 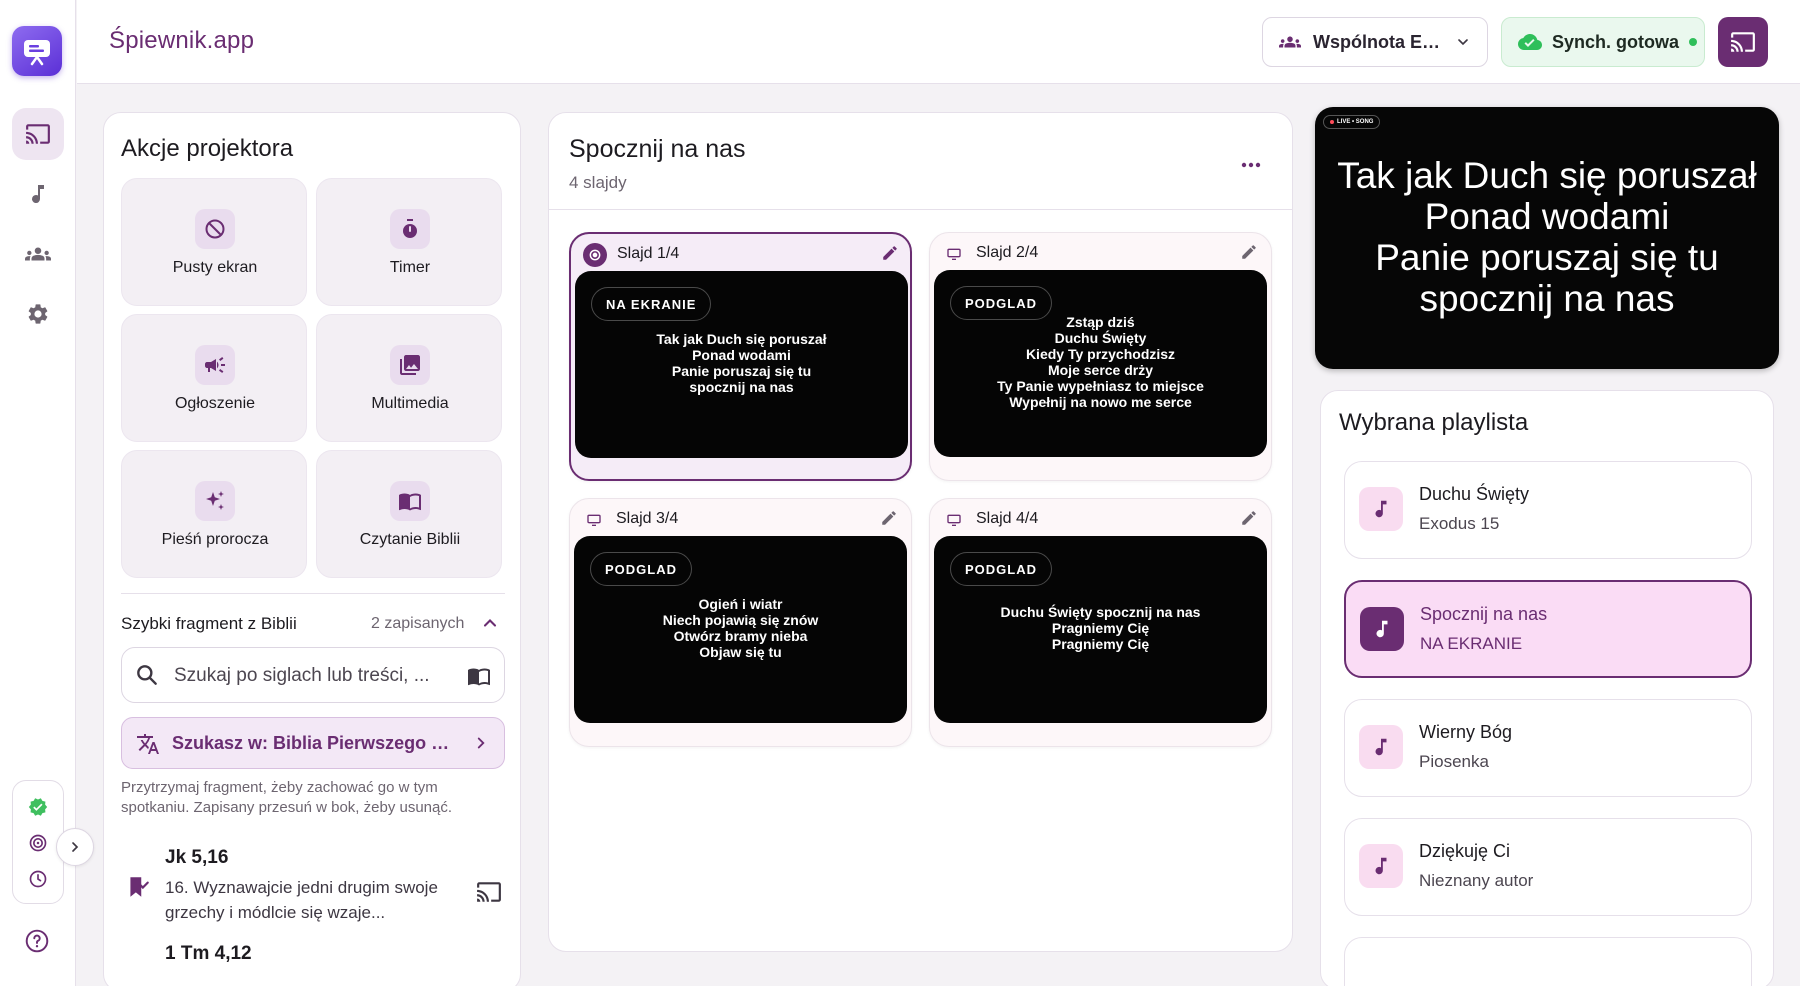 What do you see at coordinates (657, 149) in the screenshot?
I see `song-title: Spocznij na nas` at bounding box center [657, 149].